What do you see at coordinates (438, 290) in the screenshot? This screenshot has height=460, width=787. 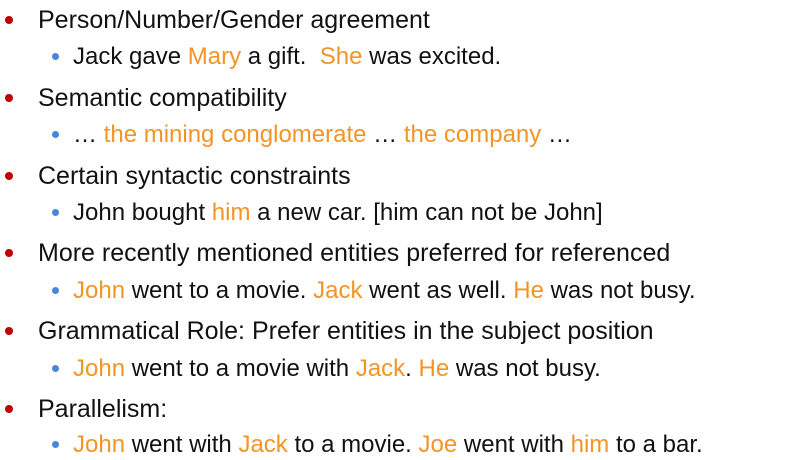 I see `example-segment: went as well.` at bounding box center [438, 290].